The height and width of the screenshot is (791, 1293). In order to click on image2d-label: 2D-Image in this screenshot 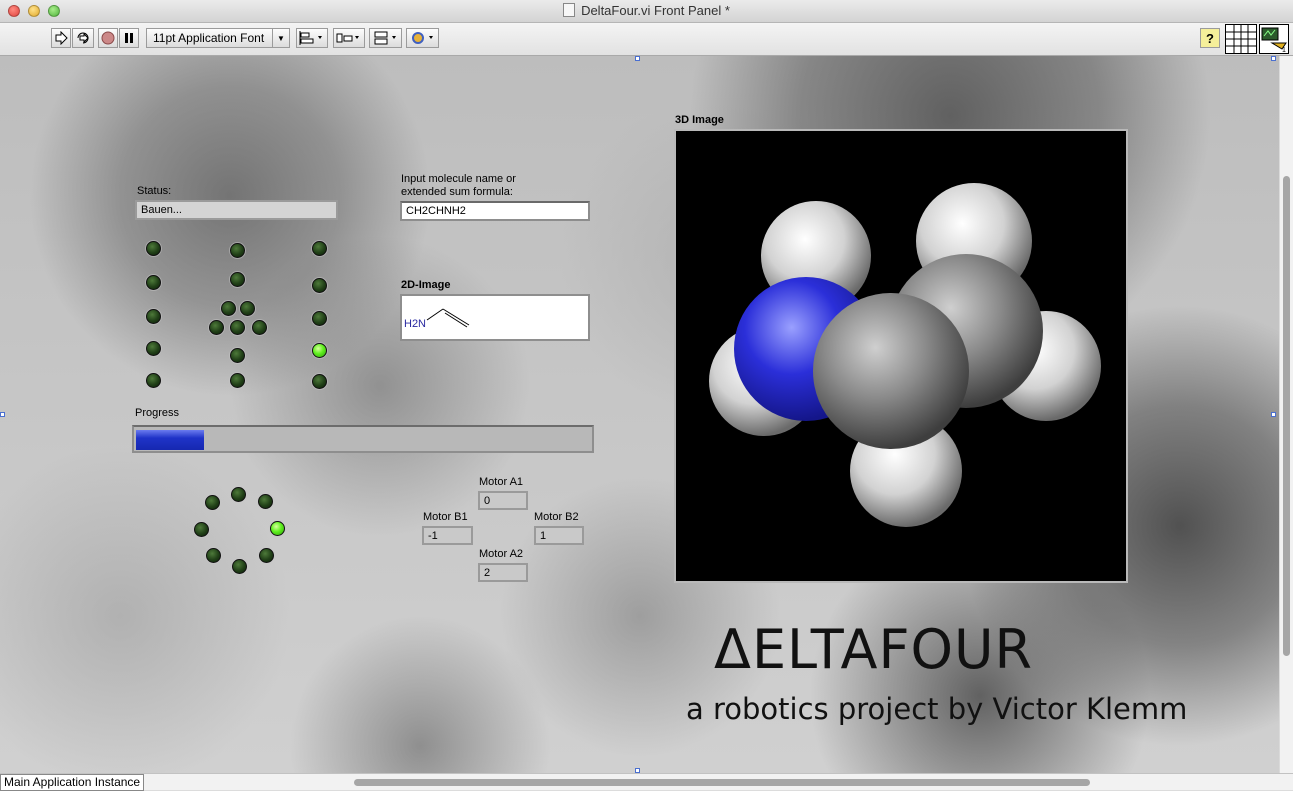, I will do `click(426, 285)`.